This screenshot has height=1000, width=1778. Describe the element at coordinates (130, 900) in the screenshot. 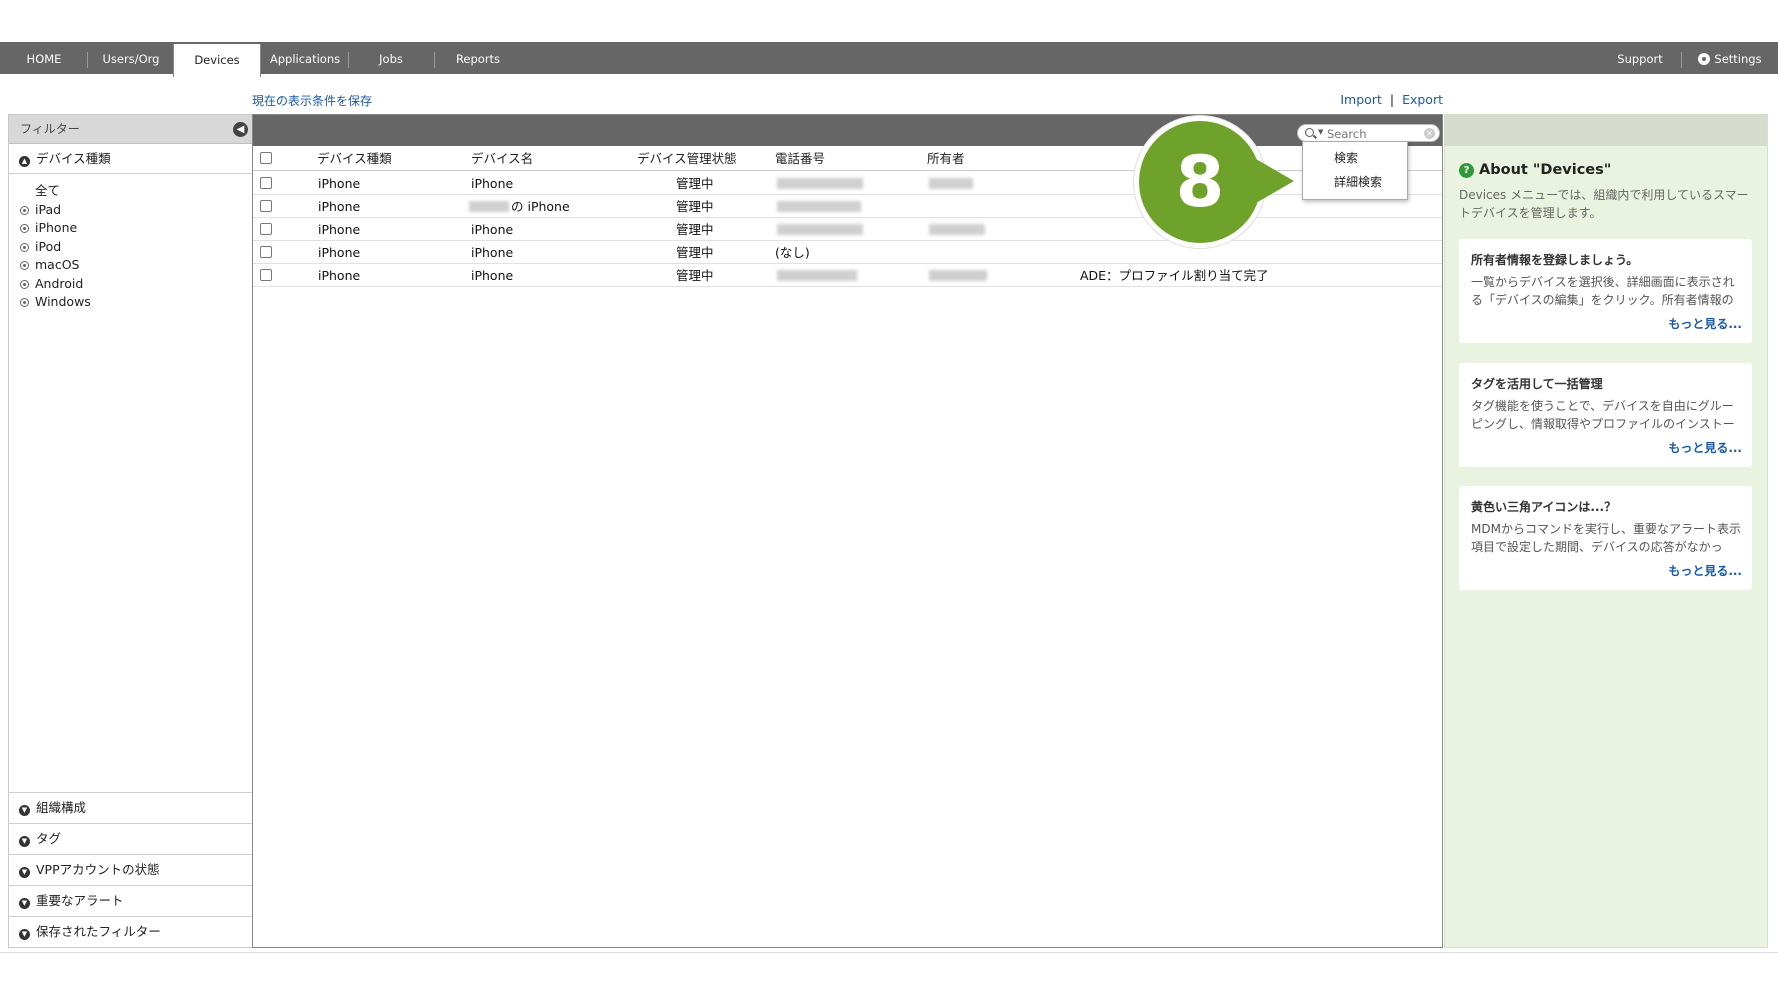

I see `filter-section-alerts: ▼ 重要なアラート` at that location.